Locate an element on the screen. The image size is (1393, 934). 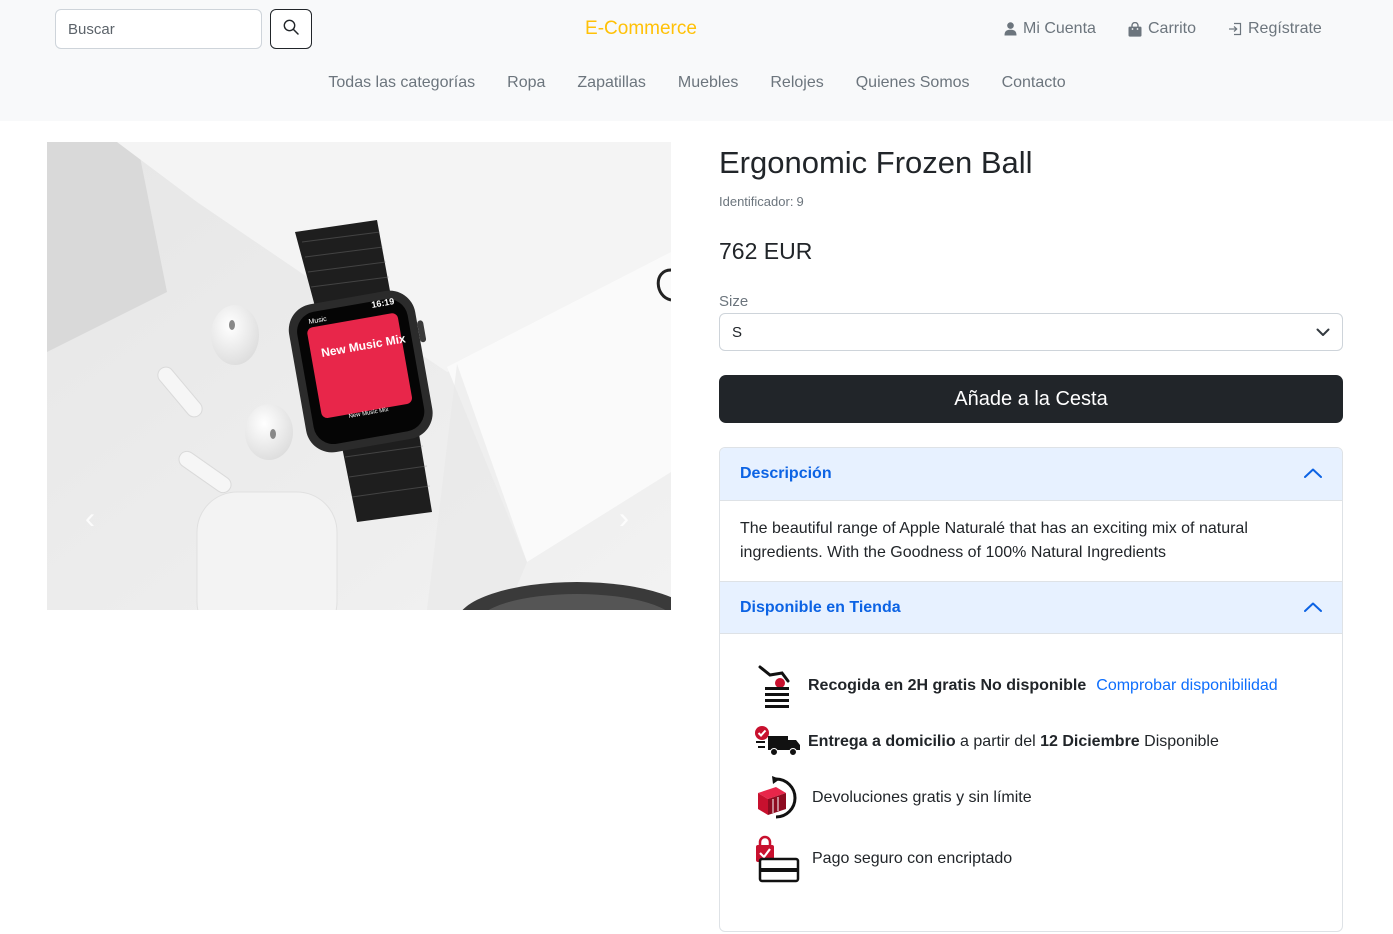
pickup-status: Recogida en 2H gratis No disponible is located at coordinates (947, 685).